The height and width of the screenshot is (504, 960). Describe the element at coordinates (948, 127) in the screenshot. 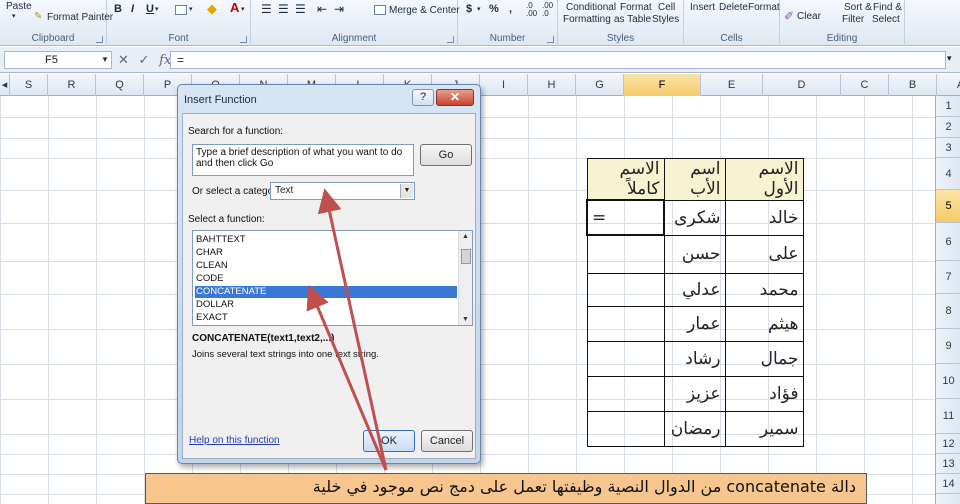

I see `row-header-2: 2` at that location.